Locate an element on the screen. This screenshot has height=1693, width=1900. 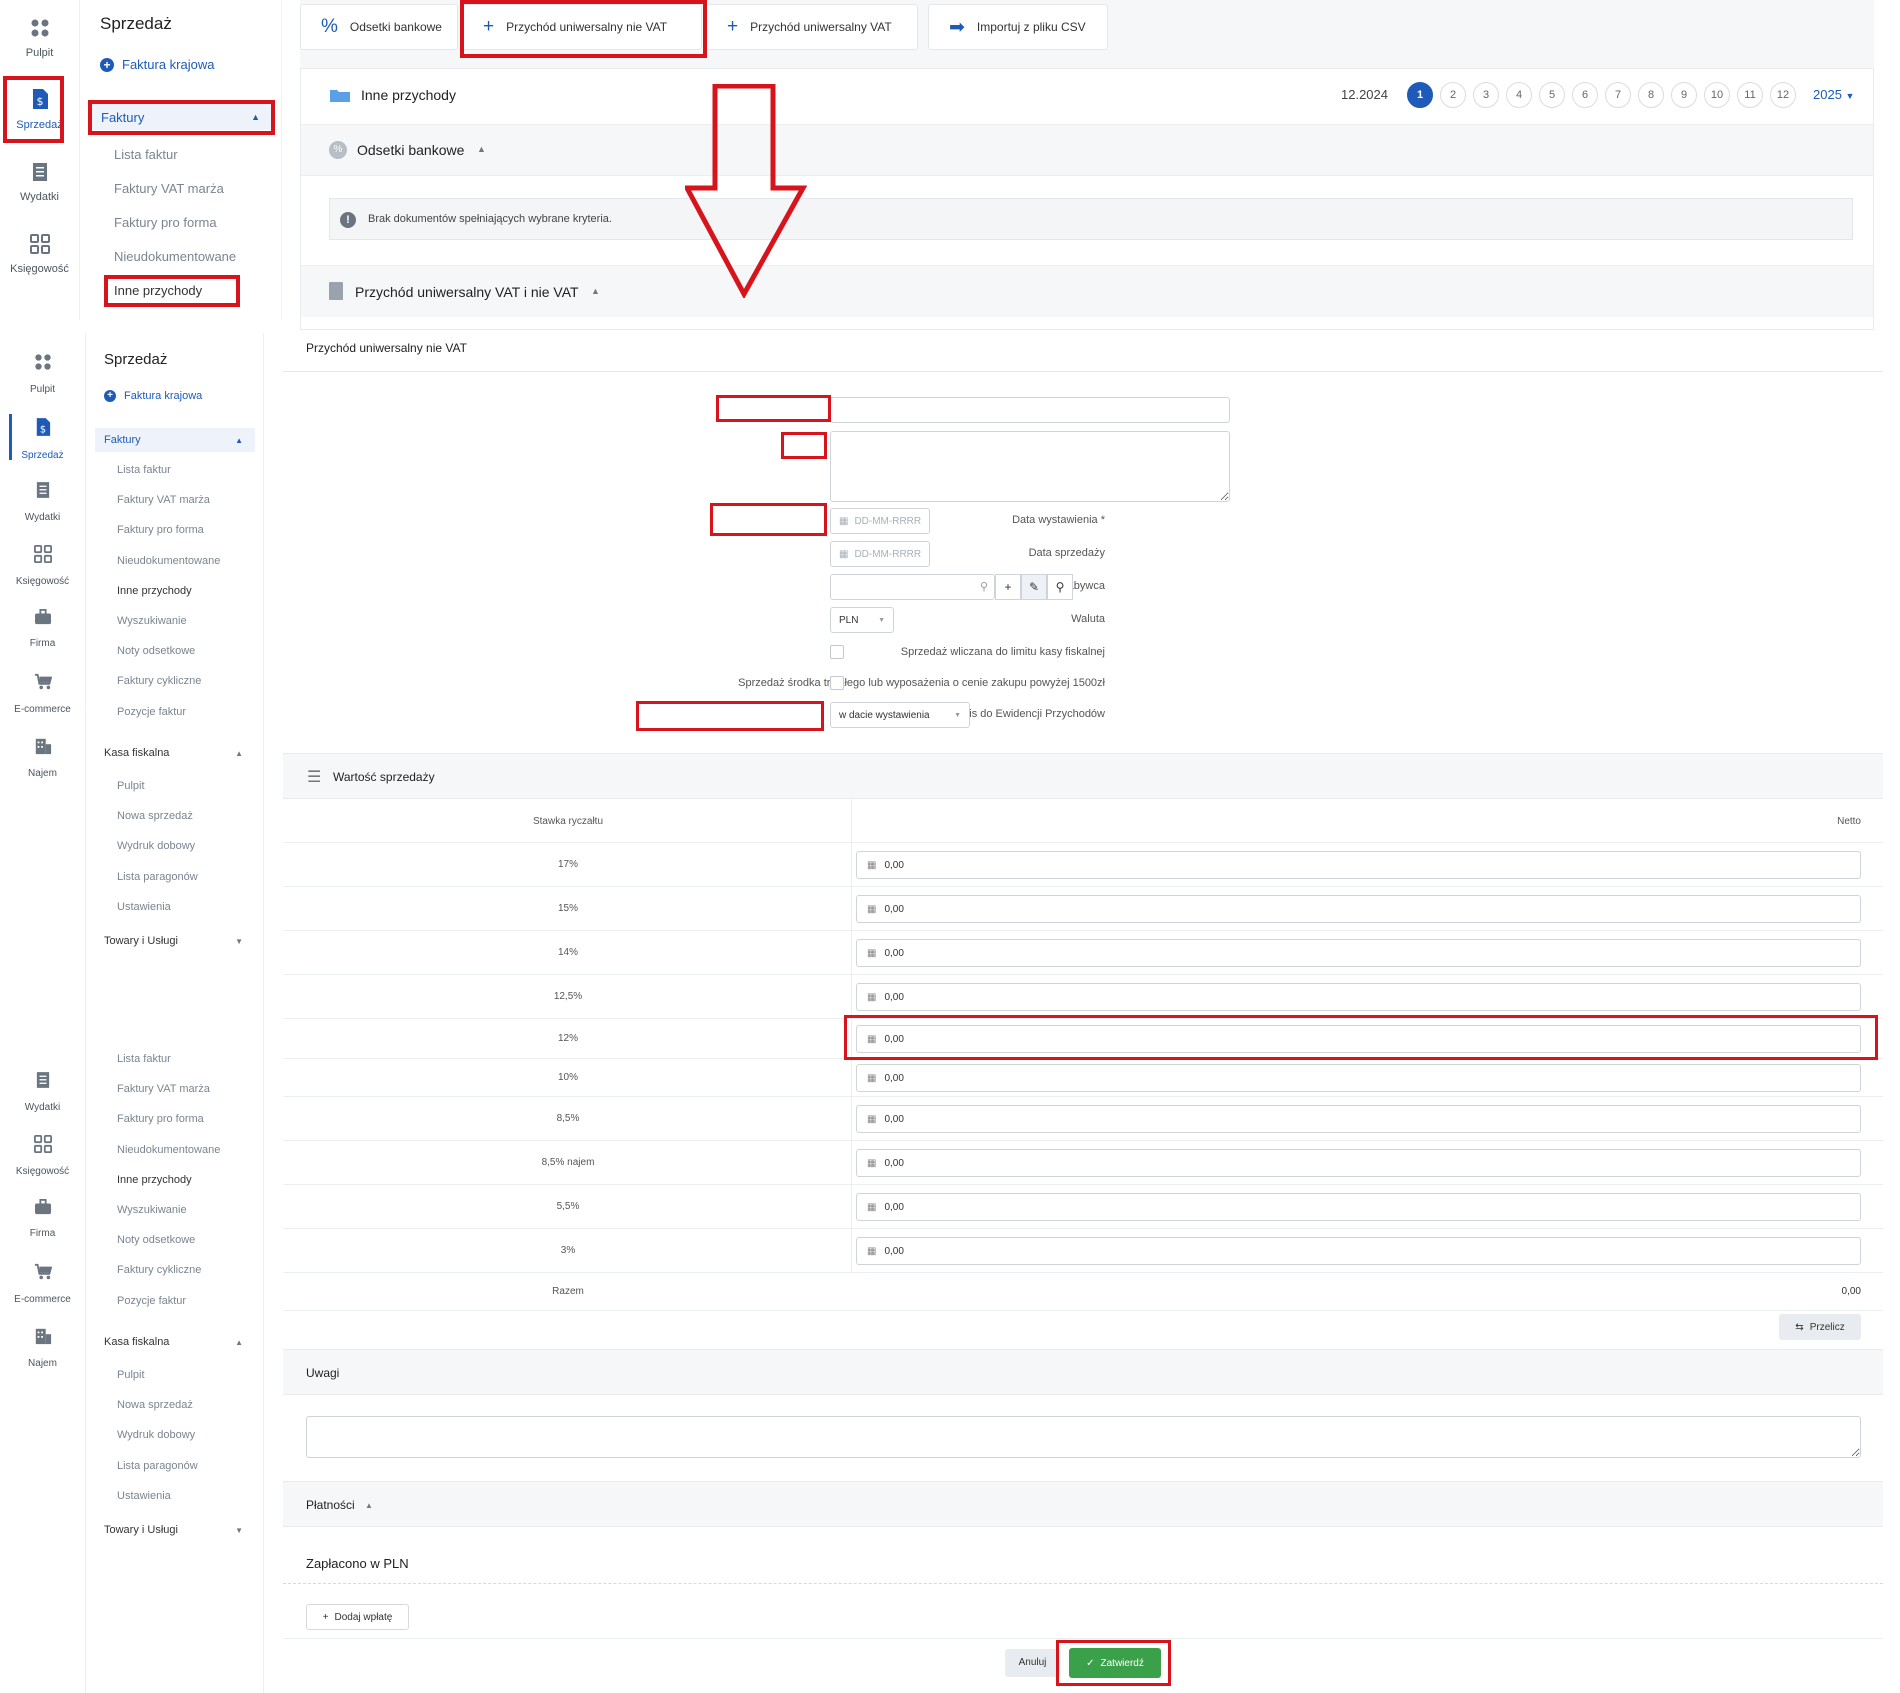
payments-header: Płatności ▲ is located at coordinates (1083, 1504).